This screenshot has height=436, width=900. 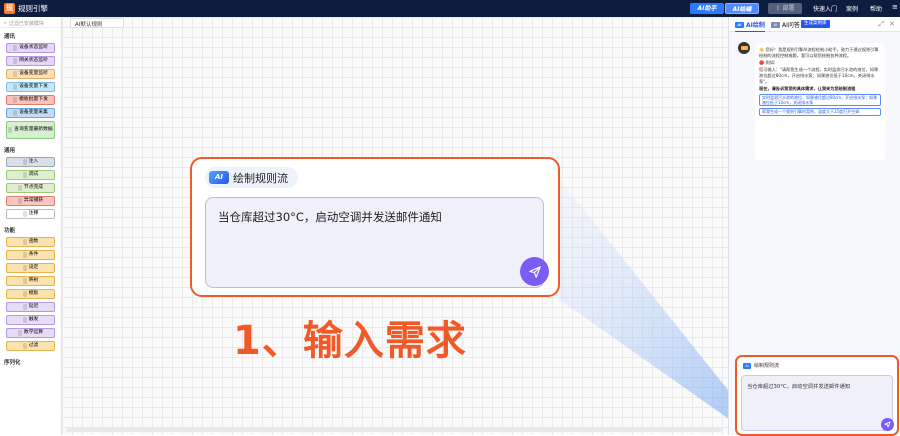 I want to click on palette-category: 通用, so click(x=30, y=149).